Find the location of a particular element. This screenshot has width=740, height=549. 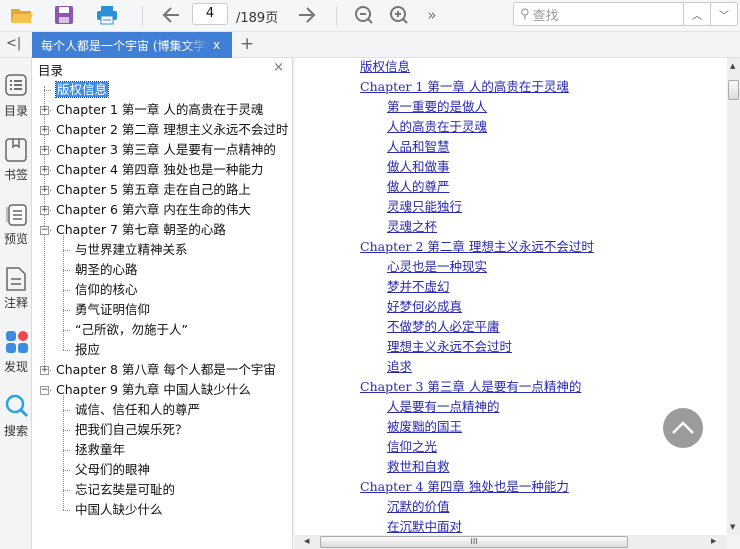

section-link: 人是要有一点精神的 is located at coordinates (443, 405).